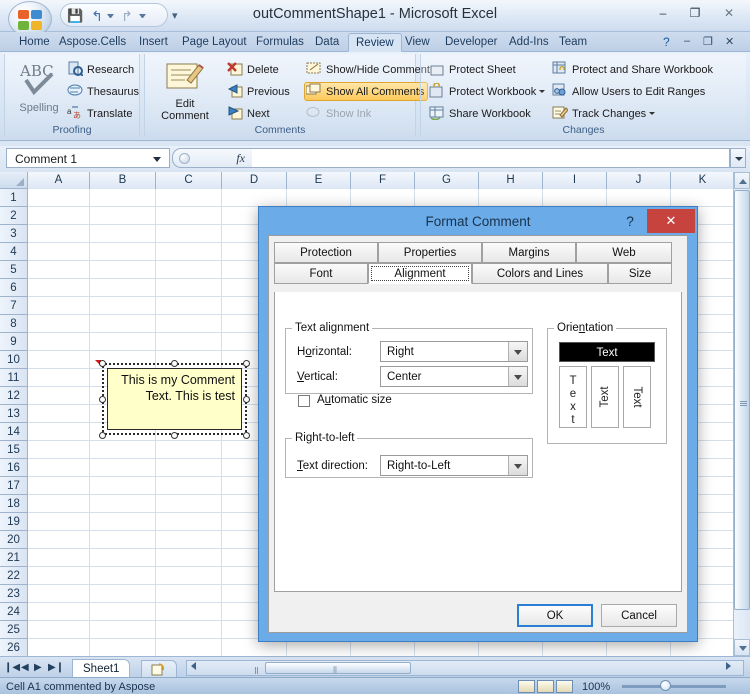 Image resolution: width=750 pixels, height=694 pixels. I want to click on ribbon-tab-home: Home, so click(34, 42).